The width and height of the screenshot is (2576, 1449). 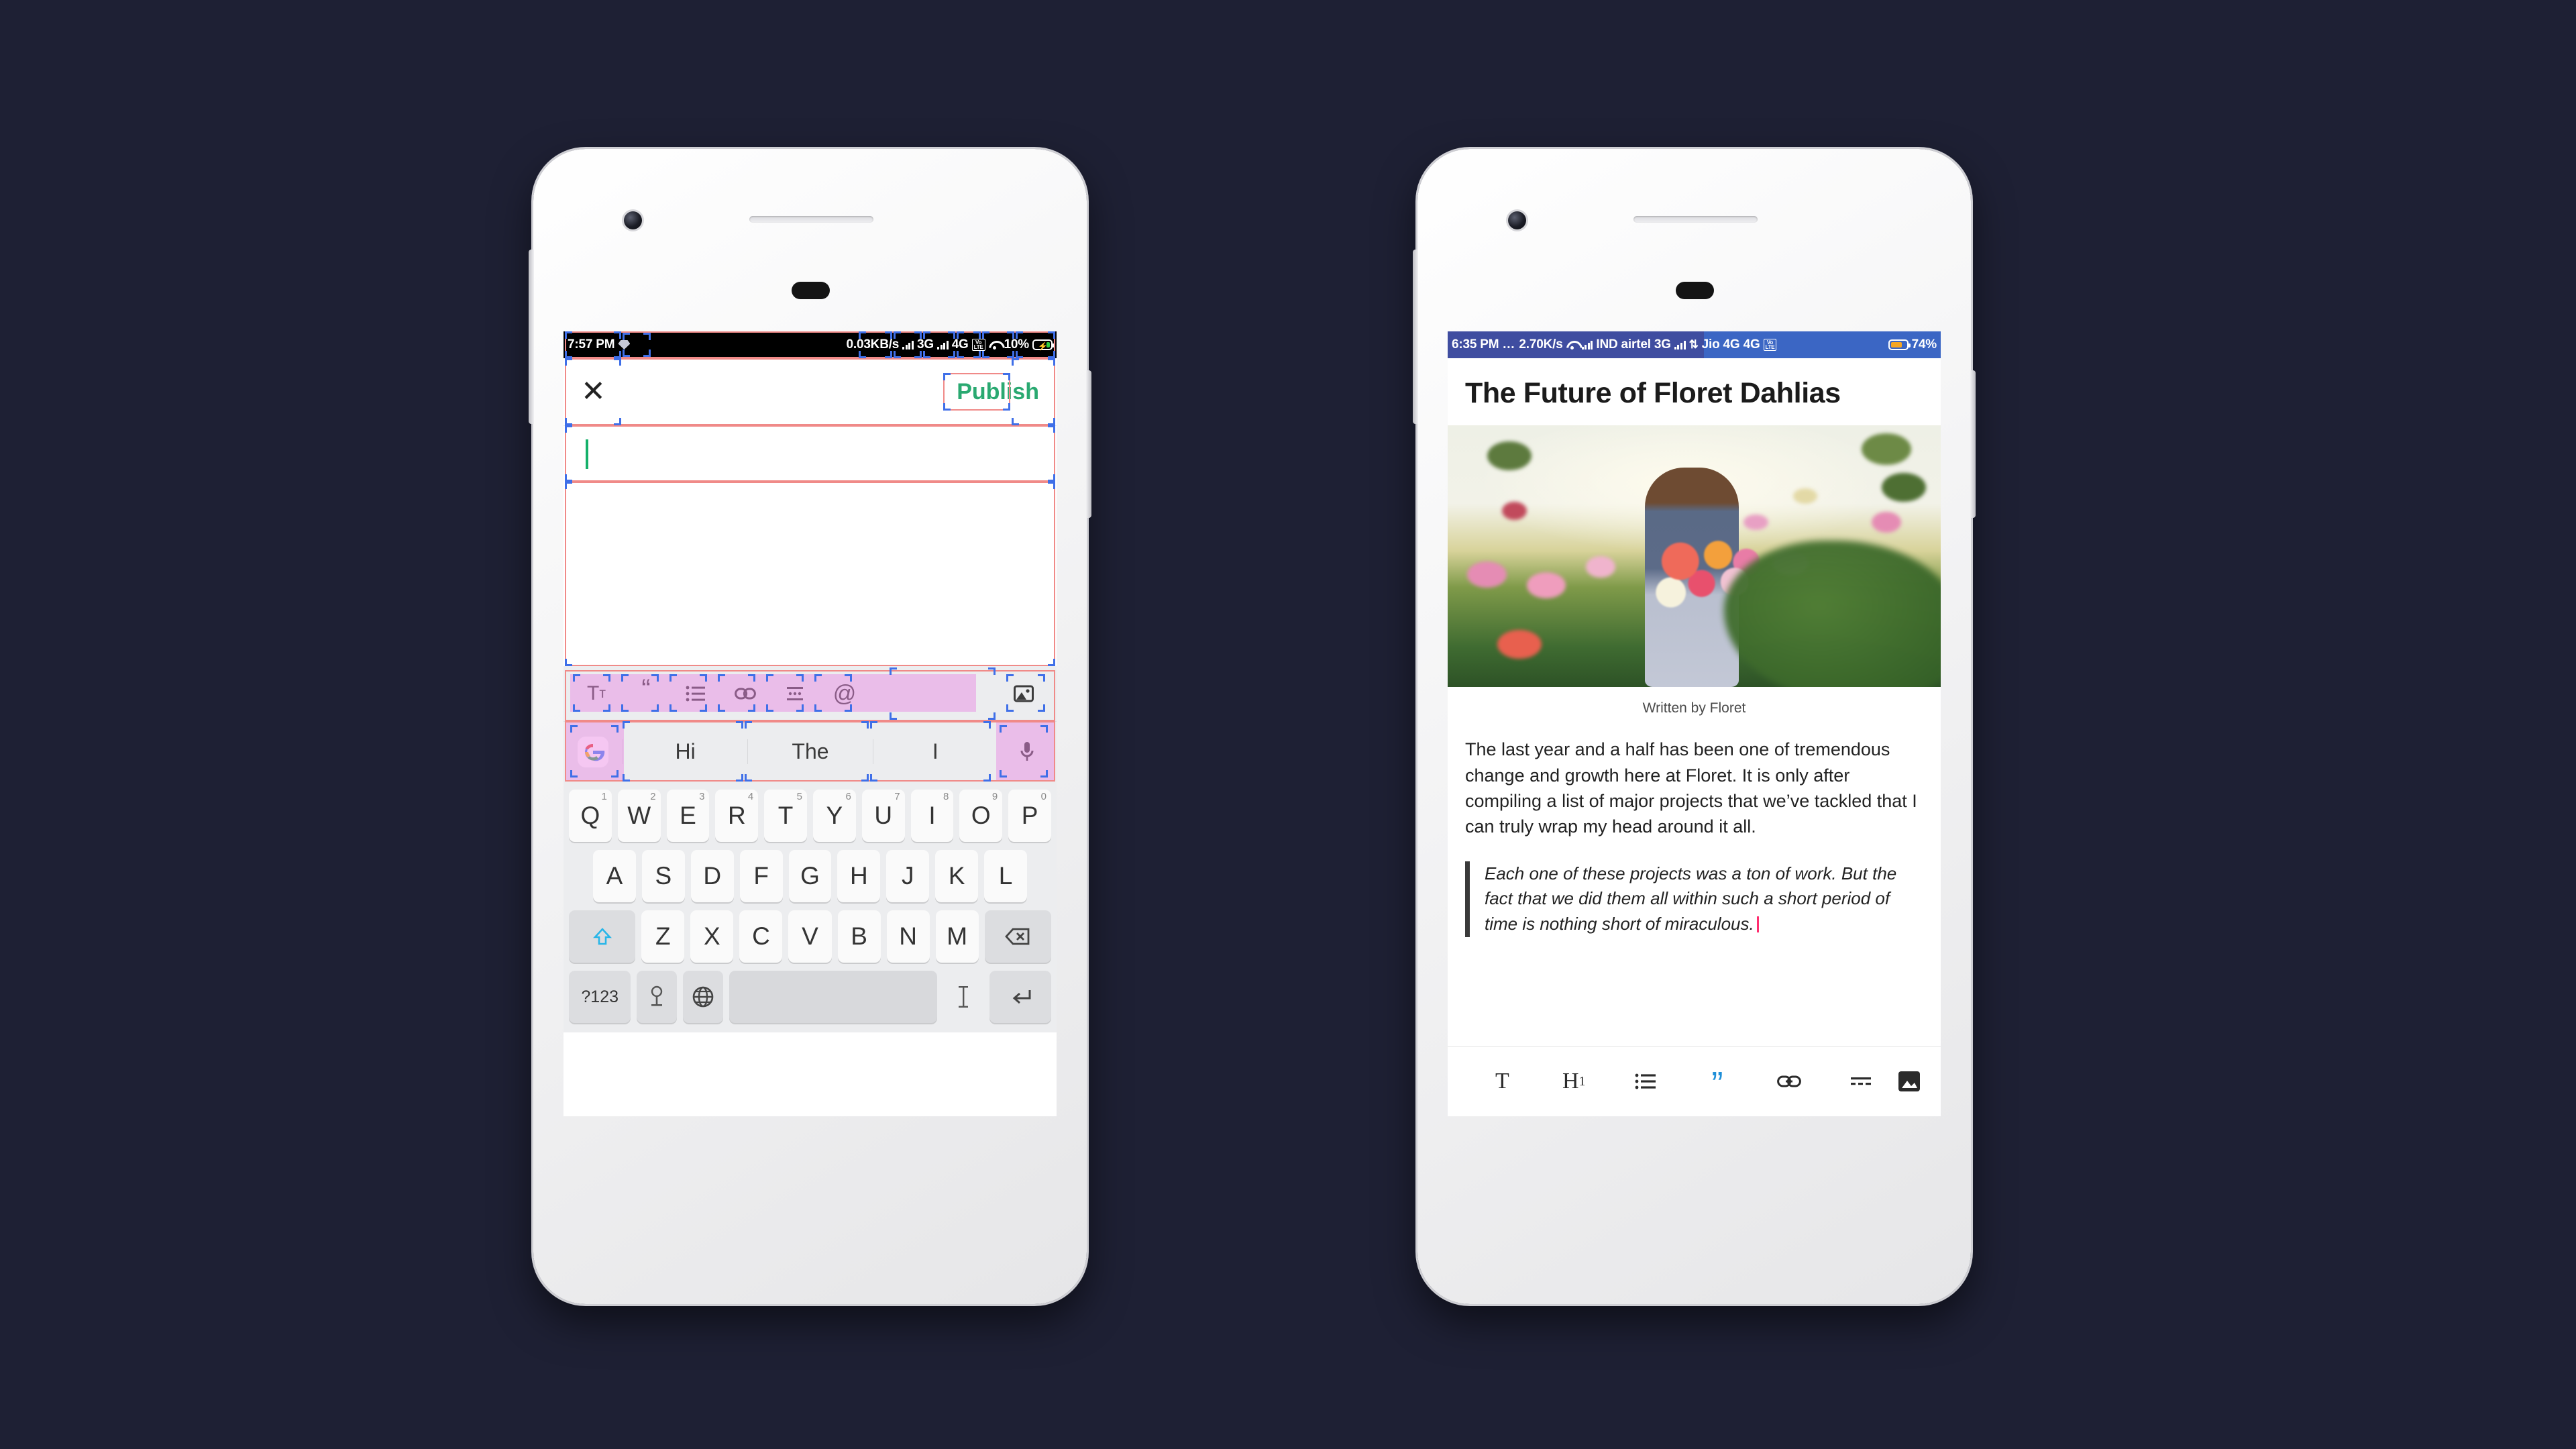 I want to click on keyboard-row-4: ?123, so click(x=810, y=1001).